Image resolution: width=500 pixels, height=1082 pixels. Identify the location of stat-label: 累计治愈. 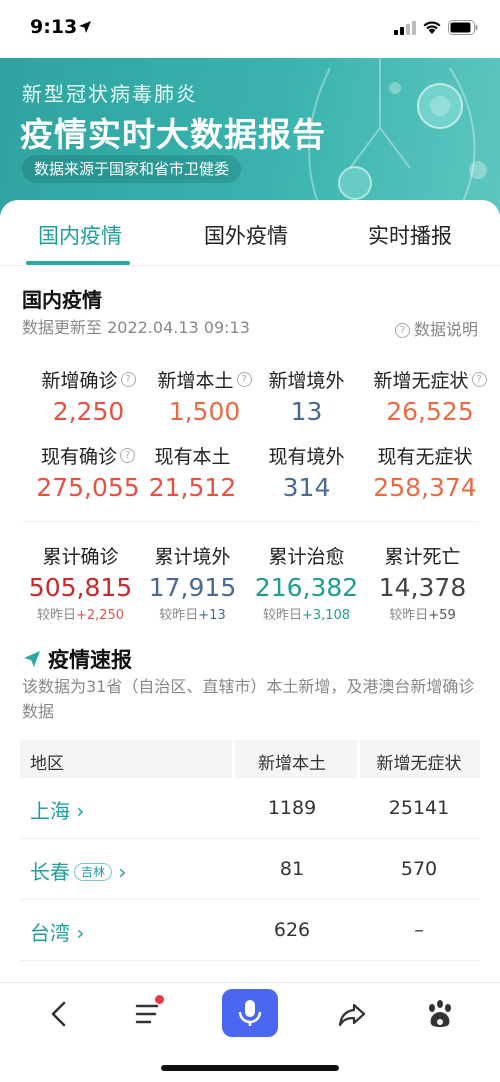
(306, 557).